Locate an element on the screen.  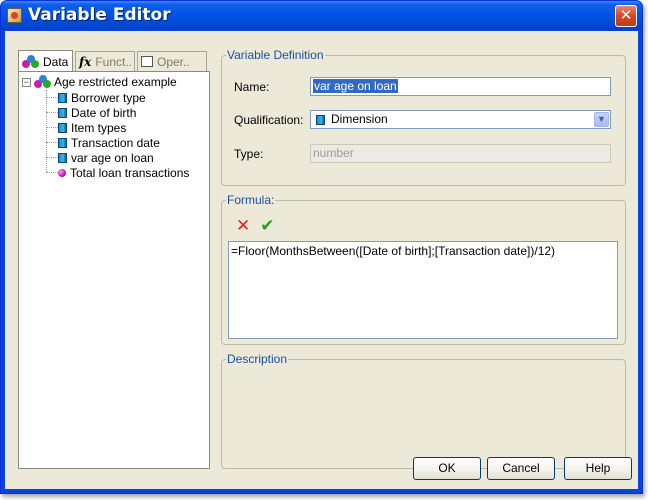
type-label: Type: is located at coordinates (249, 154).